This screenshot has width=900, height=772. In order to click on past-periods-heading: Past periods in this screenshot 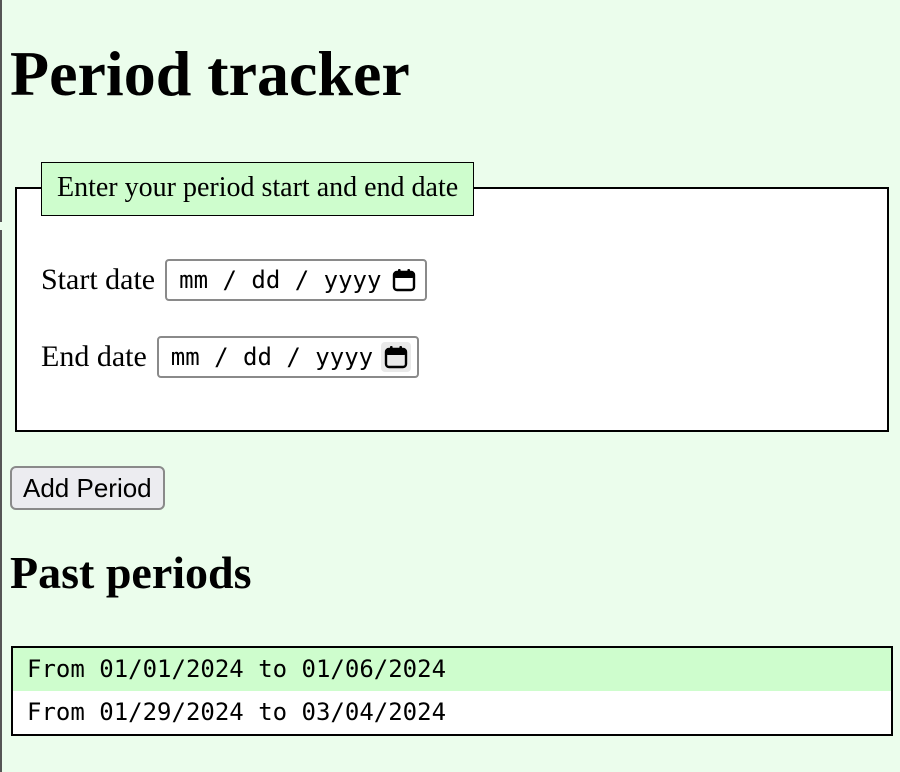, I will do `click(131, 572)`.